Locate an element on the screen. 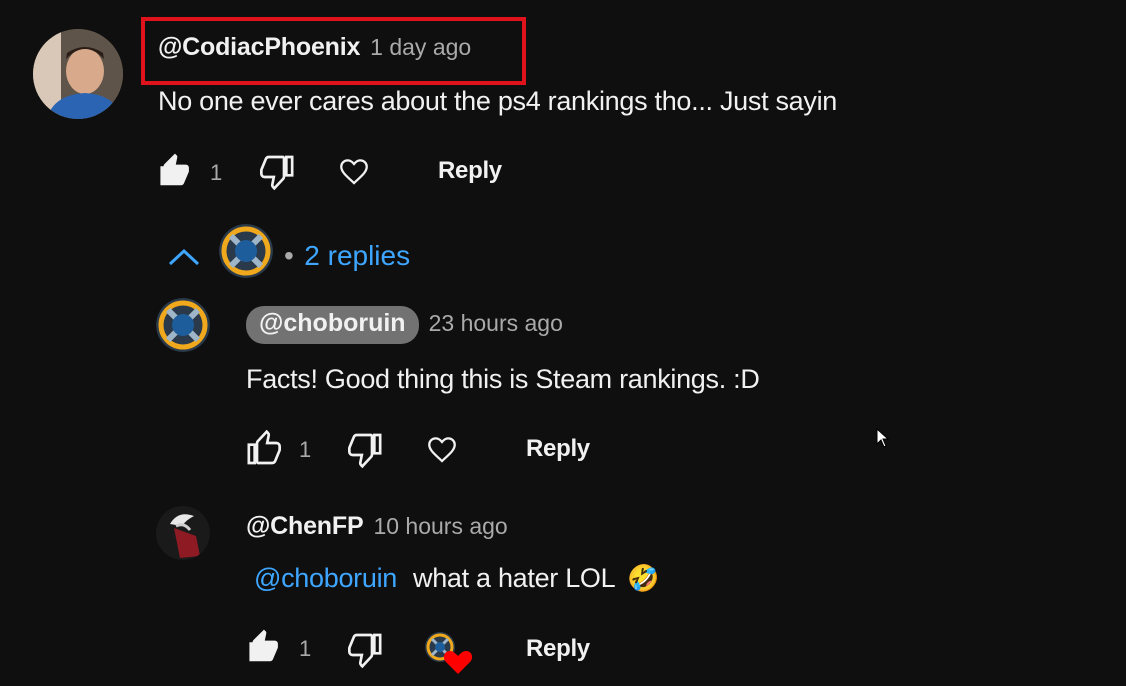 The width and height of the screenshot is (1126, 686). thumbs-up-outline-icon is located at coordinates (264, 447).